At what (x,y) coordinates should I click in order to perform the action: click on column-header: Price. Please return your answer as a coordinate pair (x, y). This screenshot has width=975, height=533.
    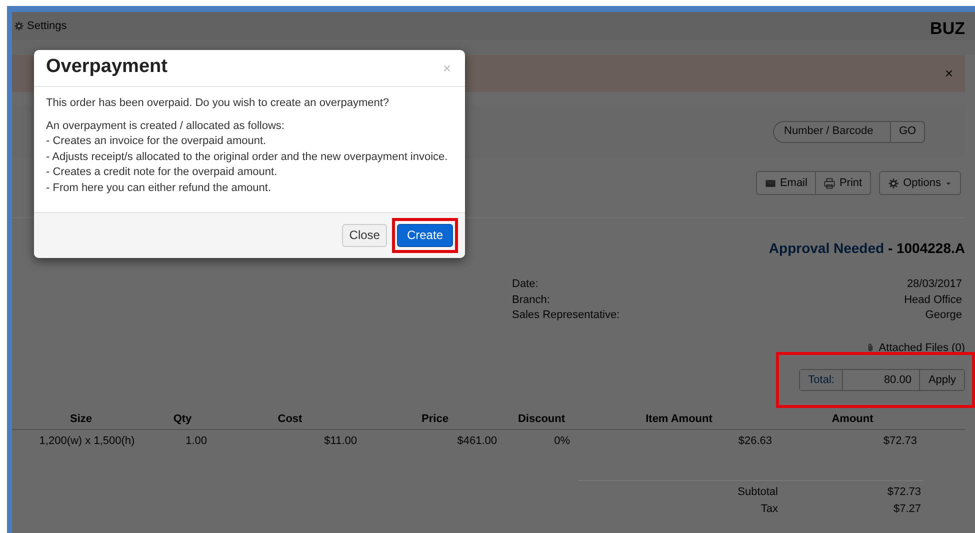
    Looking at the image, I should click on (435, 419).